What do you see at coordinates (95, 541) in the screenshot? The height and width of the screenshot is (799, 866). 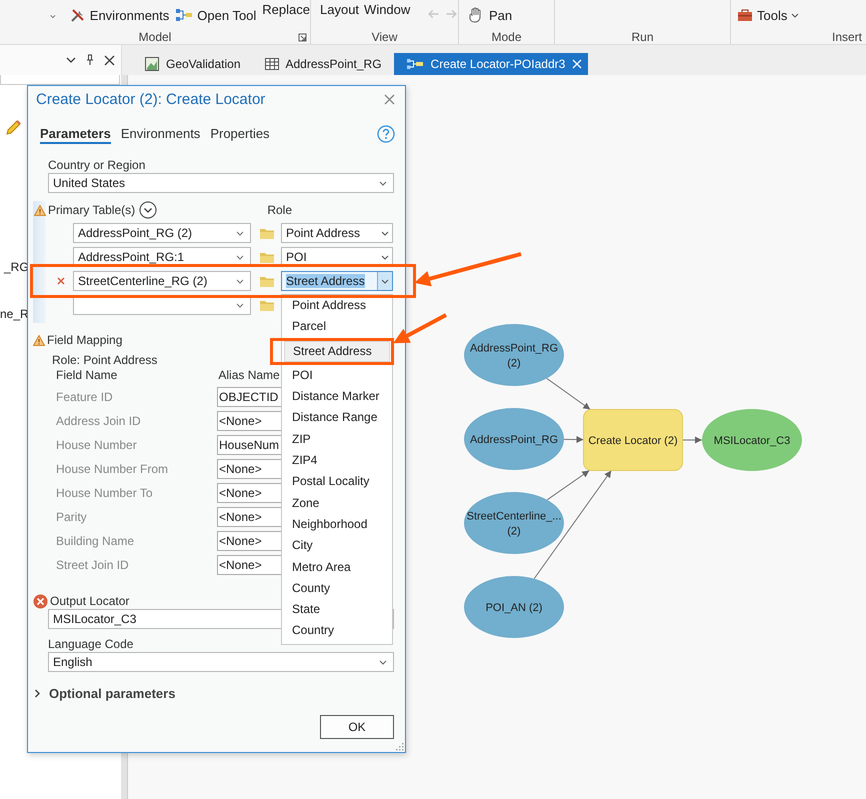 I see `field-name: Building Name` at bounding box center [95, 541].